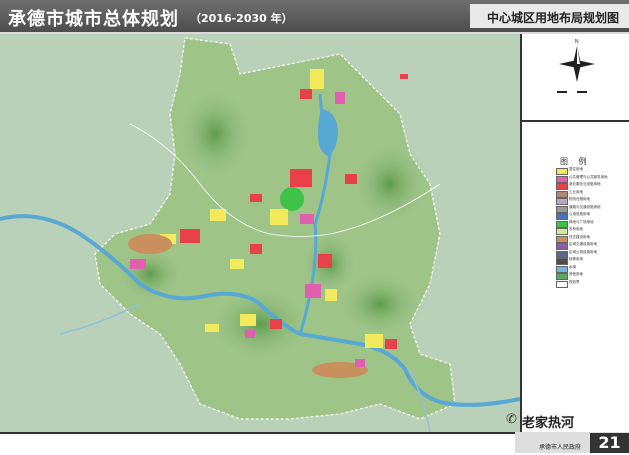 Image resolution: width=629 pixels, height=455 pixels. What do you see at coordinates (583, 244) in the screenshot?
I see `legend-label: 区域交通设施用地` at bounding box center [583, 244].